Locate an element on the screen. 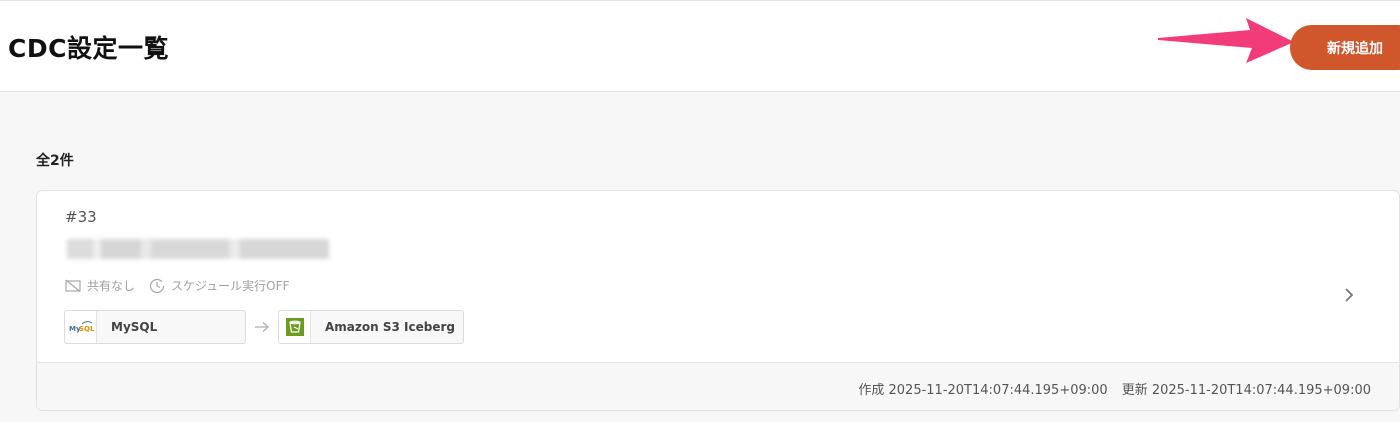 The width and height of the screenshot is (1400, 422). sharing-status: 共有なし is located at coordinates (100, 285).